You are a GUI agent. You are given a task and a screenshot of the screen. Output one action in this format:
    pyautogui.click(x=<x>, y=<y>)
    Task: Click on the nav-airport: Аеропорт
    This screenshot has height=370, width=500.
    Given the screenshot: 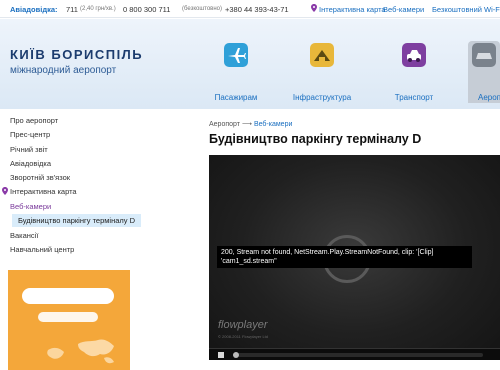 What is the action you would take?
    pyautogui.click(x=484, y=72)
    